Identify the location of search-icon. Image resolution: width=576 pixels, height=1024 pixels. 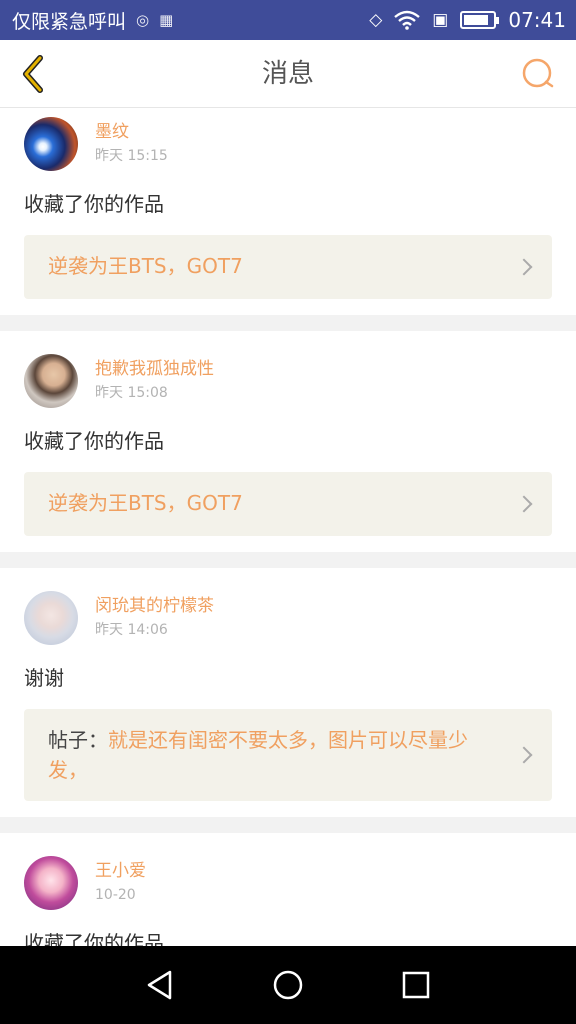
(538, 73).